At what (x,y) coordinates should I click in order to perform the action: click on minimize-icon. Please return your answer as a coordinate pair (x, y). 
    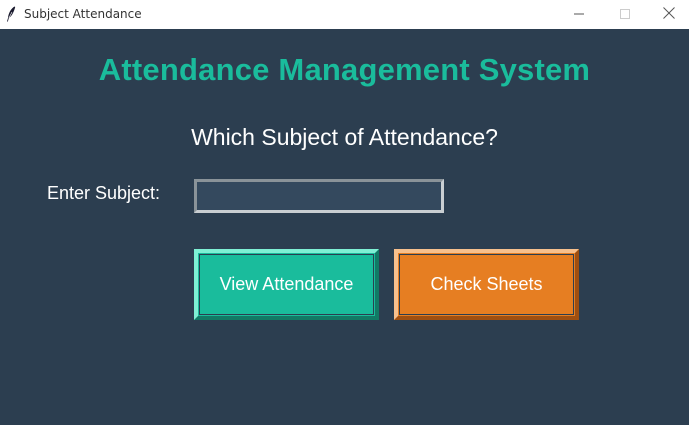
    Looking at the image, I should click on (579, 15).